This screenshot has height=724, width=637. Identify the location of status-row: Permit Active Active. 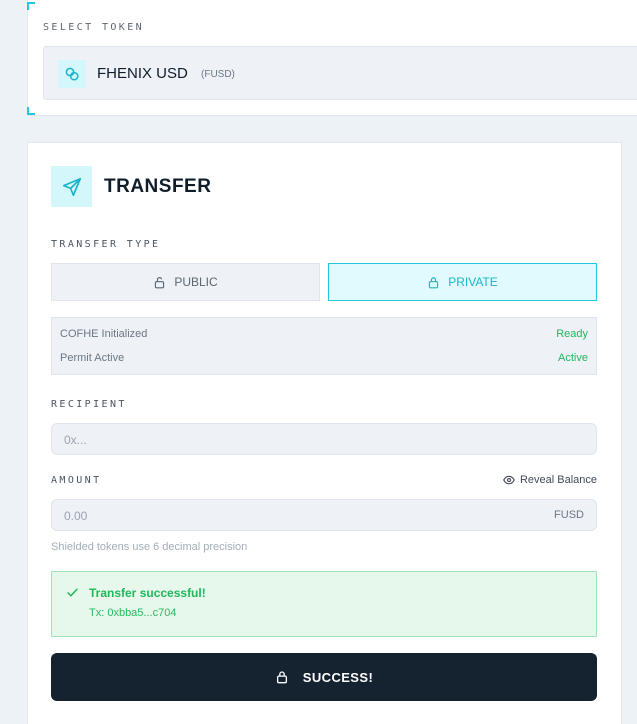
(324, 358).